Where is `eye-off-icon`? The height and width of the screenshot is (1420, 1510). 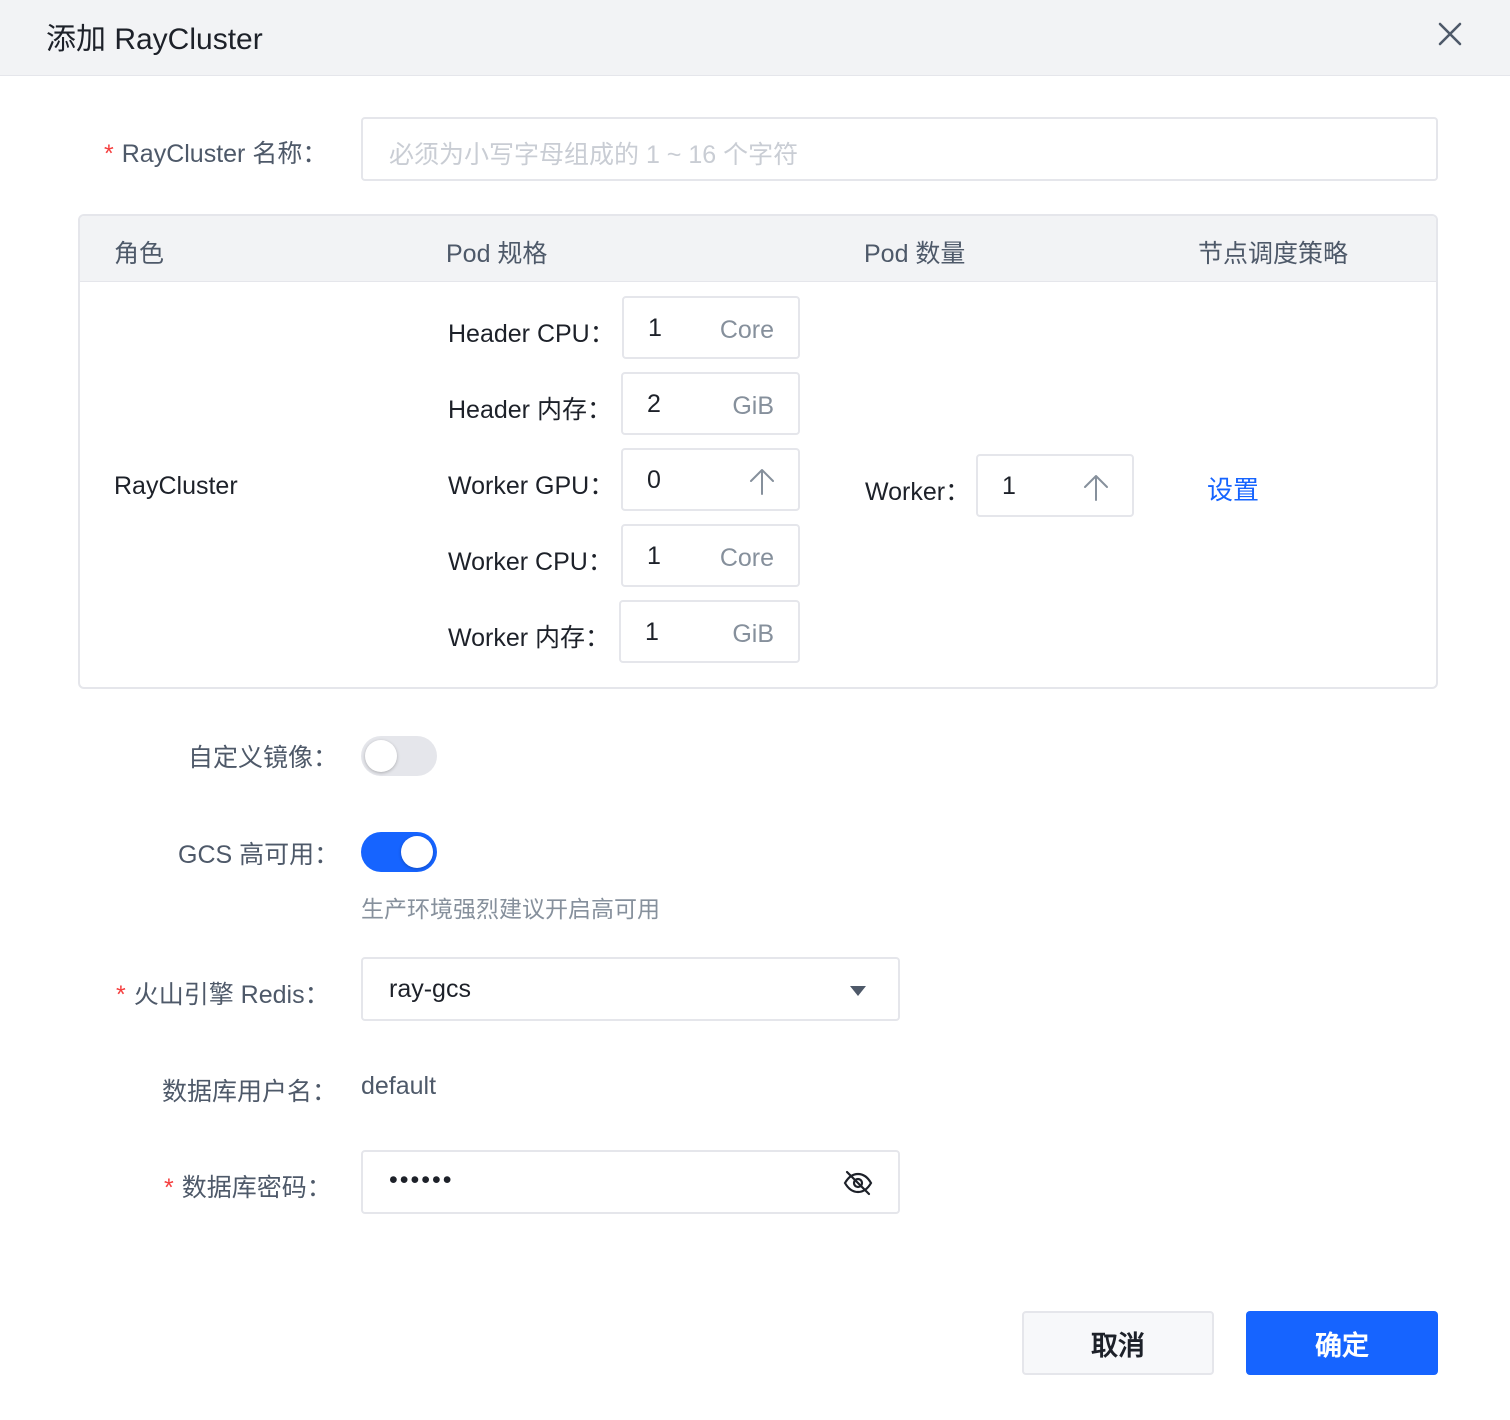 eye-off-icon is located at coordinates (858, 1183).